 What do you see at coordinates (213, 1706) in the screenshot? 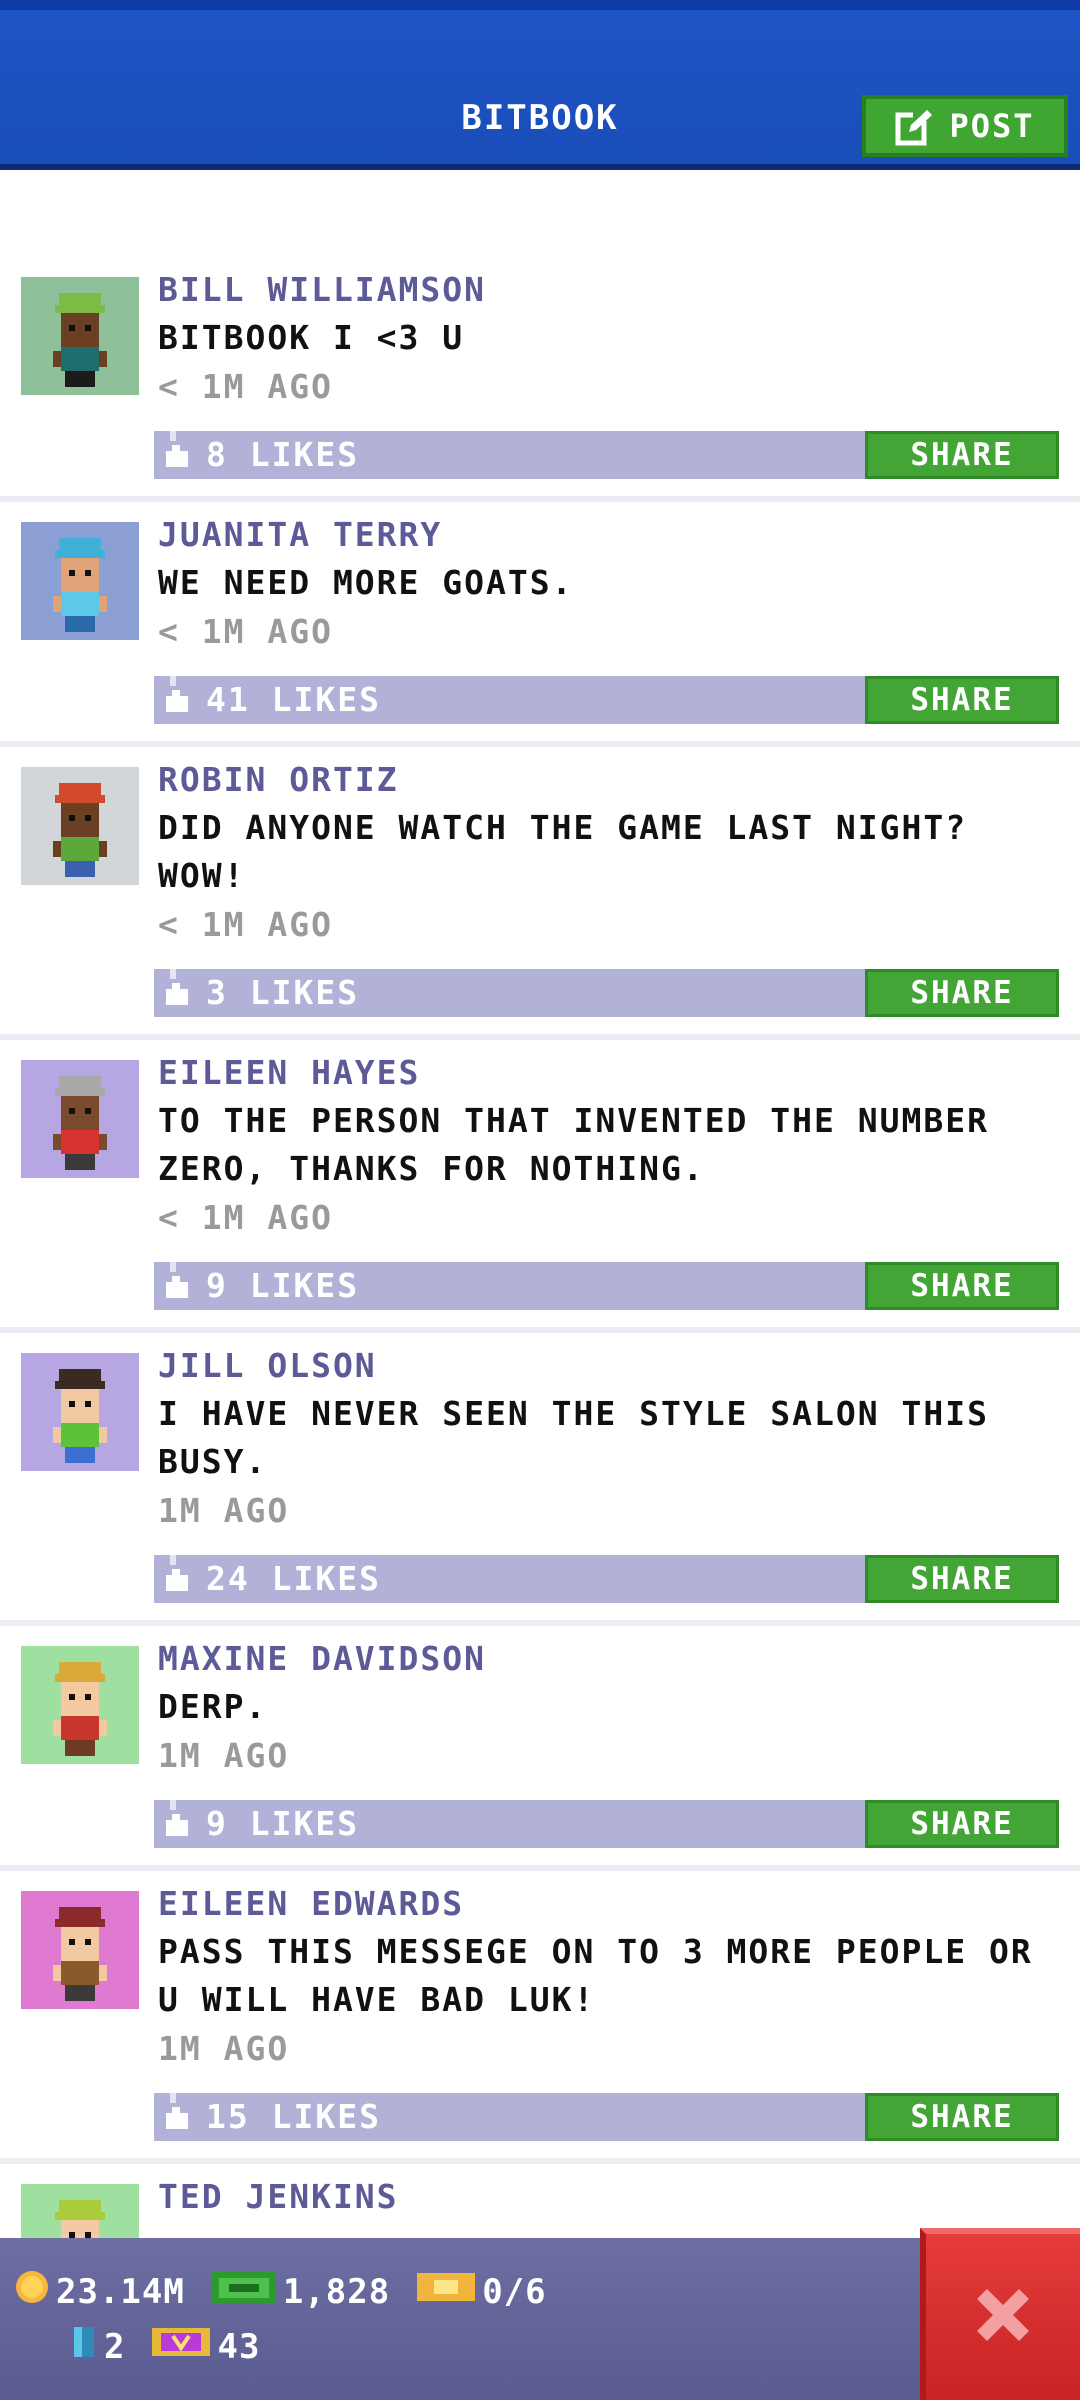
I see `post-text: DERP.` at bounding box center [213, 1706].